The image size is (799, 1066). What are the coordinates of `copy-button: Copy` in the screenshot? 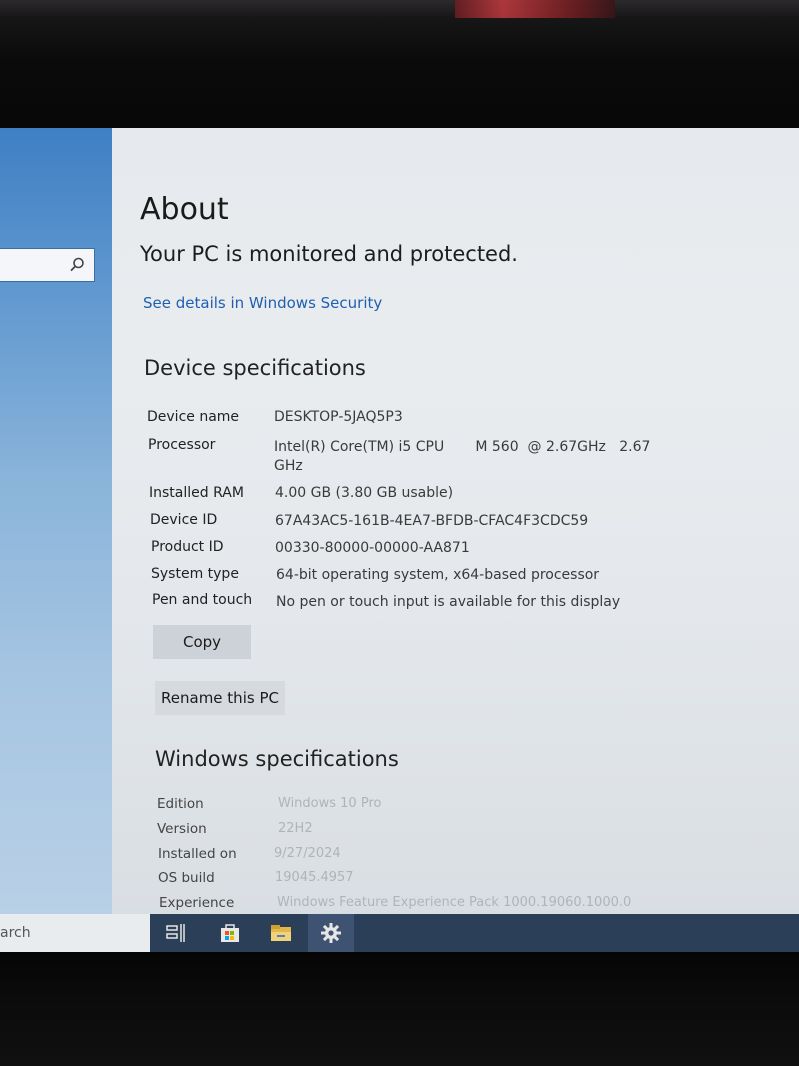 It's located at (202, 642).